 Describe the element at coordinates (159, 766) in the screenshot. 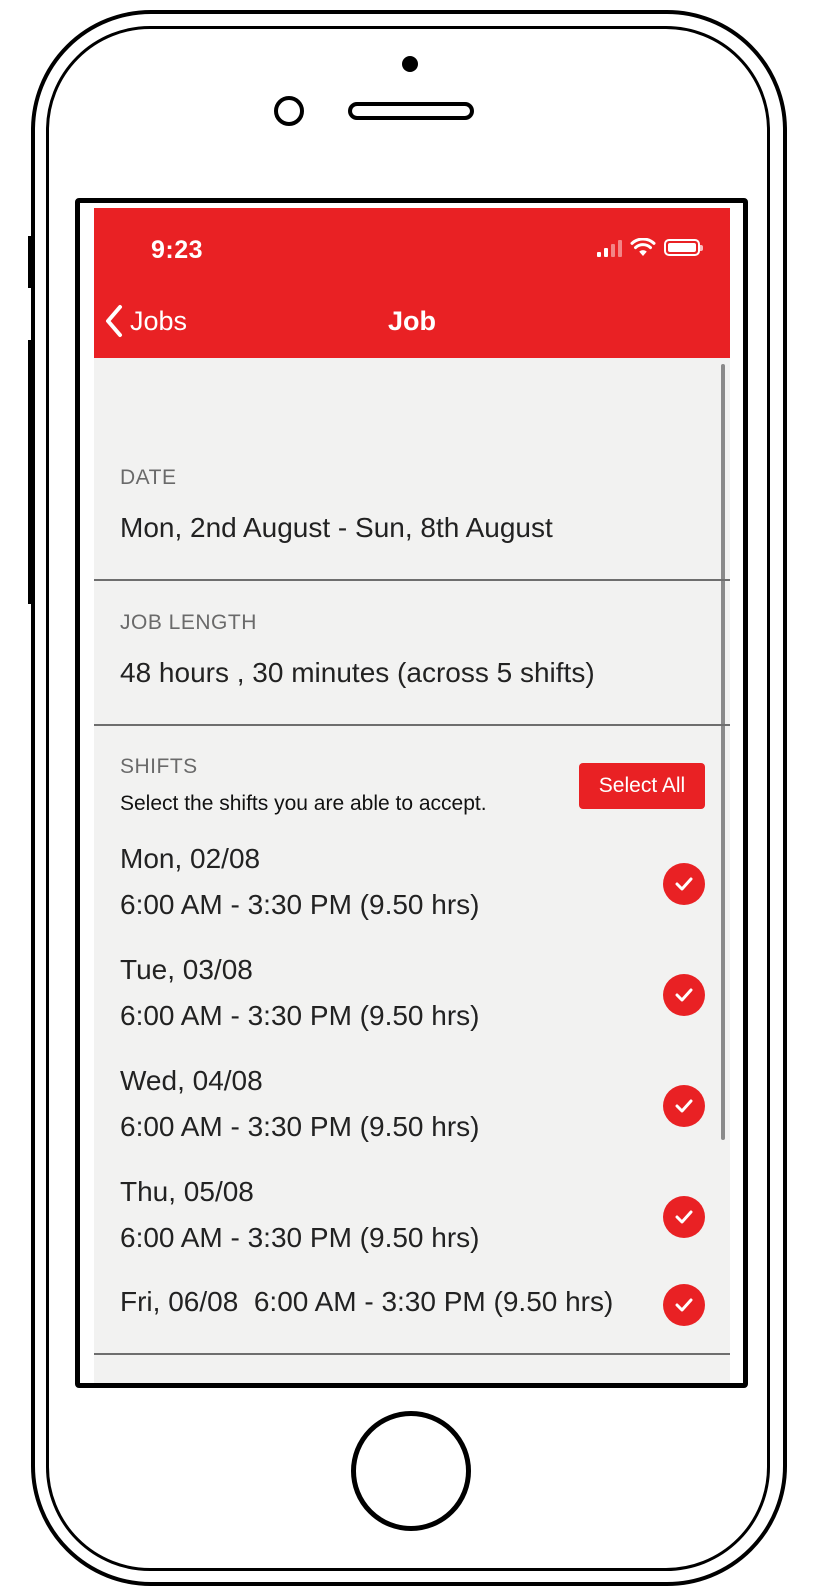

I see `shifts-label: SHIFTS` at that location.